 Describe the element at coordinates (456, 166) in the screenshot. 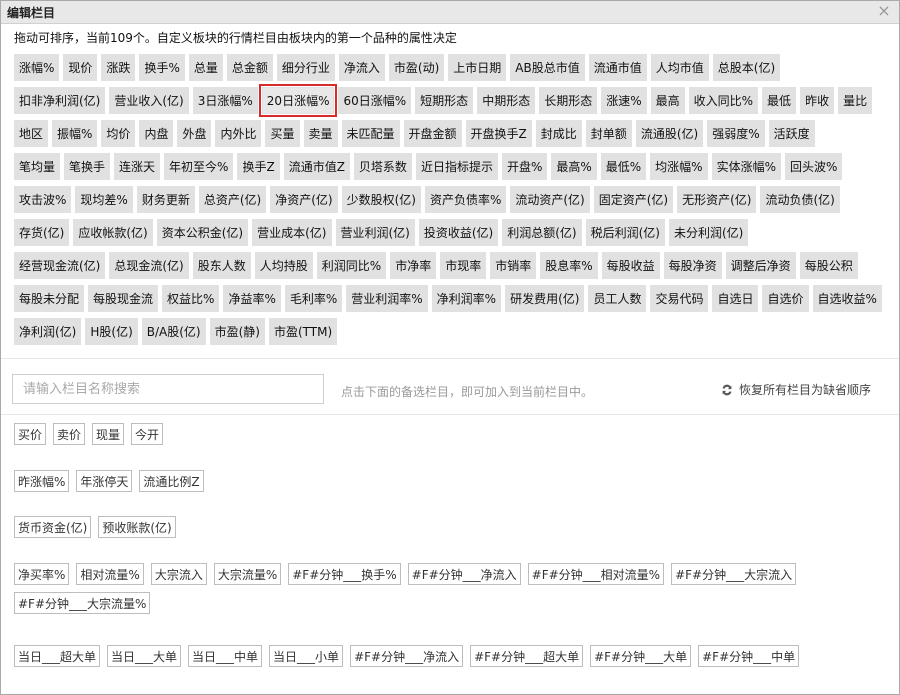

I see `column-chip: 近日指标提示` at that location.